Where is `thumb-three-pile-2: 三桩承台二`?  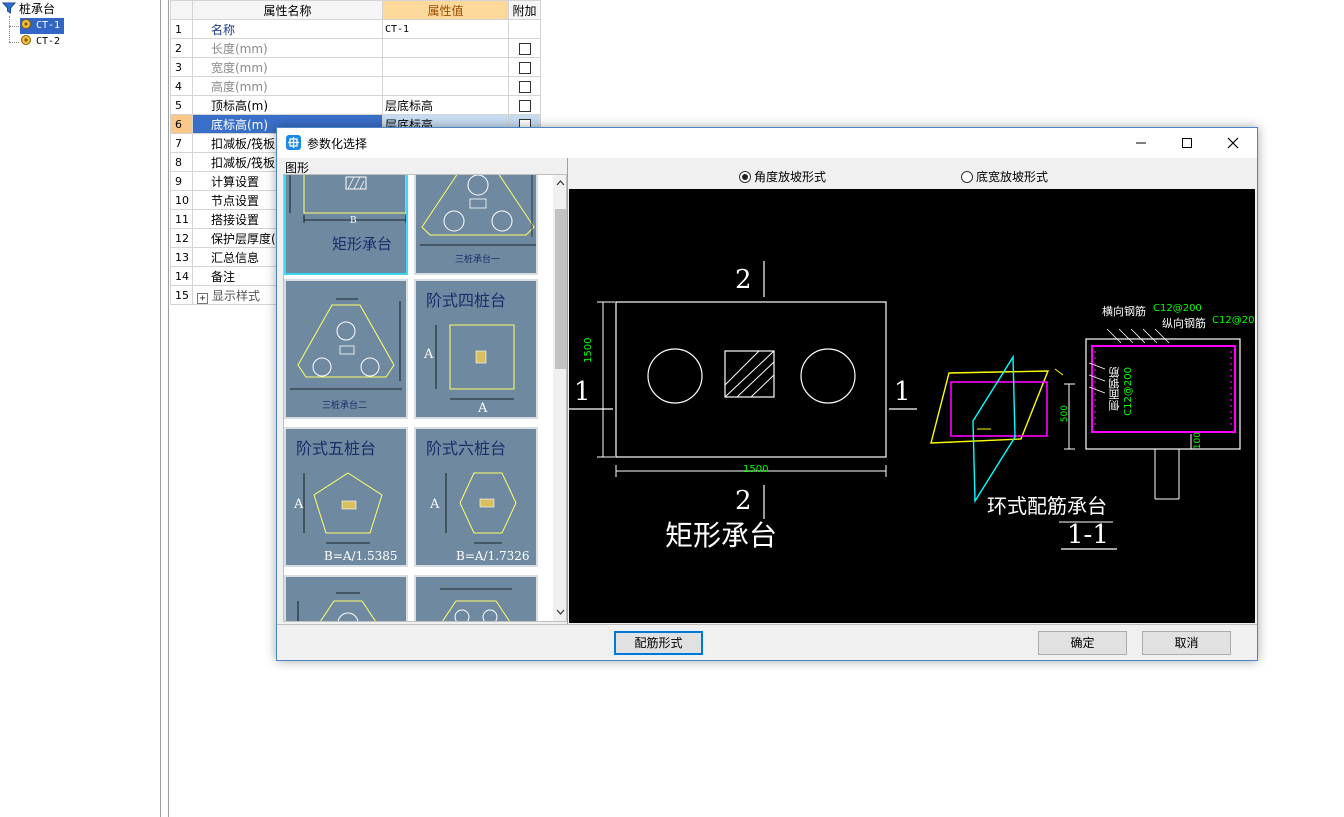 thumb-three-pile-2: 三桩承台二 is located at coordinates (346, 349).